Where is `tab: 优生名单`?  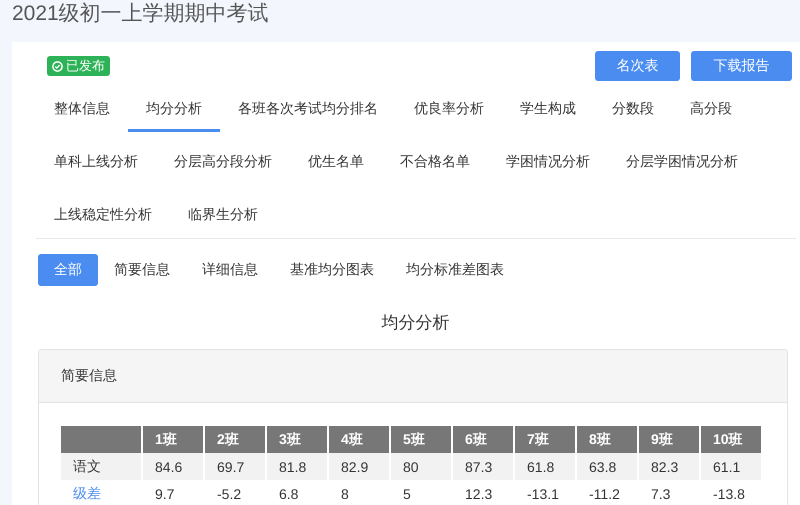
tab: 优生名单 is located at coordinates (336, 162).